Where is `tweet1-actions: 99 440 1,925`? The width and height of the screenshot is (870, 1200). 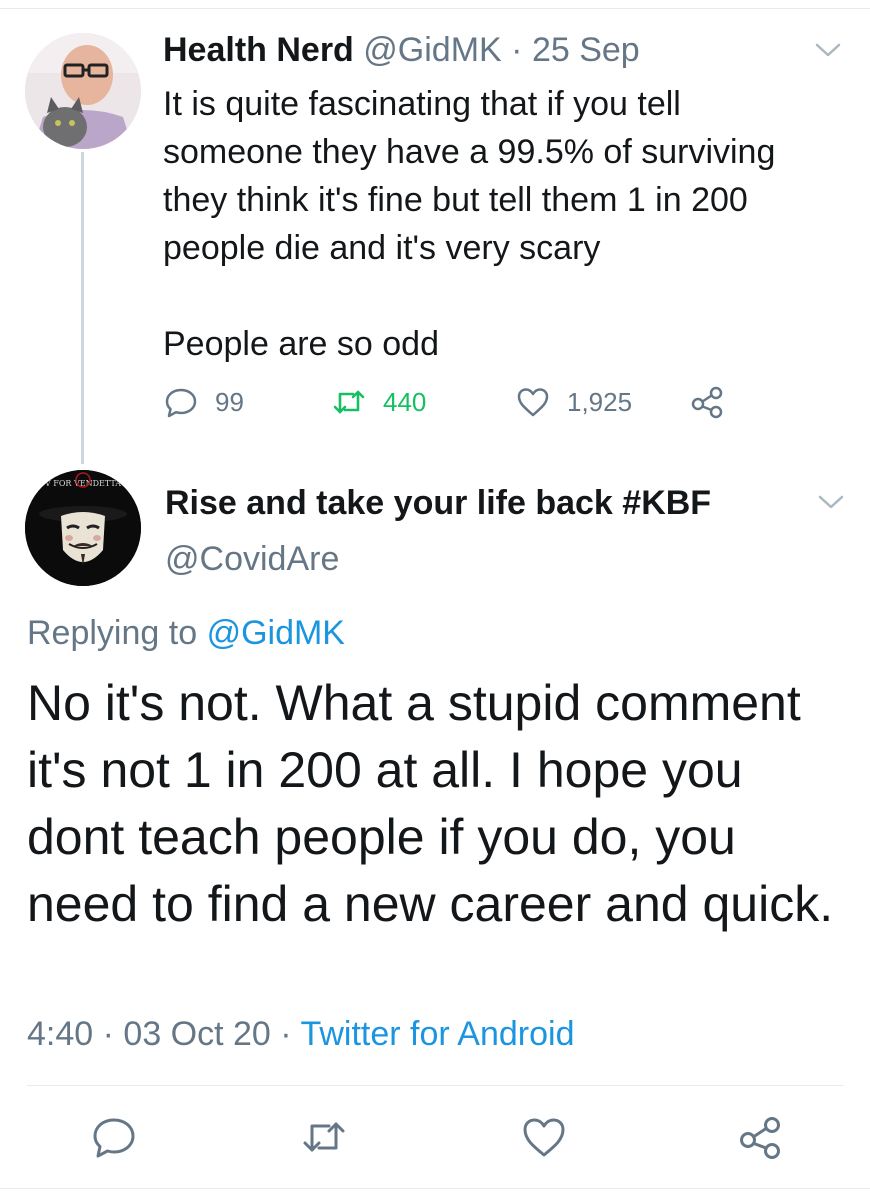
tweet1-actions: 99 440 1,925 is located at coordinates (463, 404).